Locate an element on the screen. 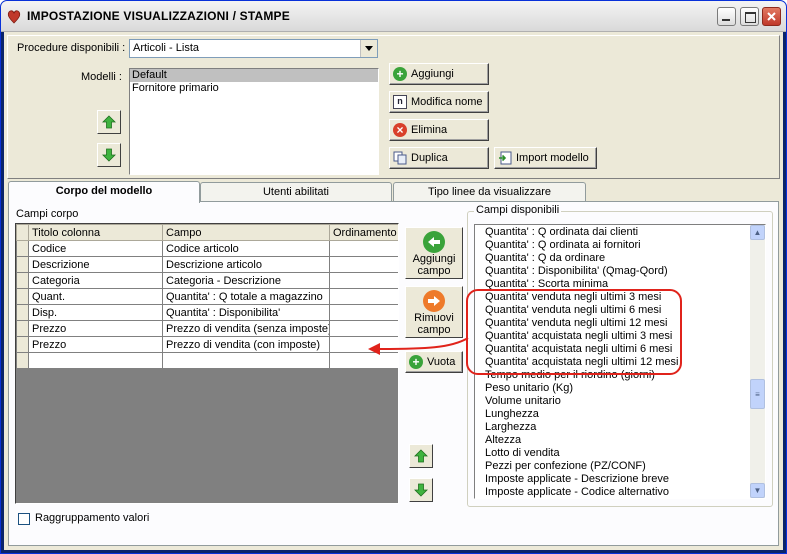  tab-tipo-linee: Tipo linee da visualizzare is located at coordinates (489, 192).